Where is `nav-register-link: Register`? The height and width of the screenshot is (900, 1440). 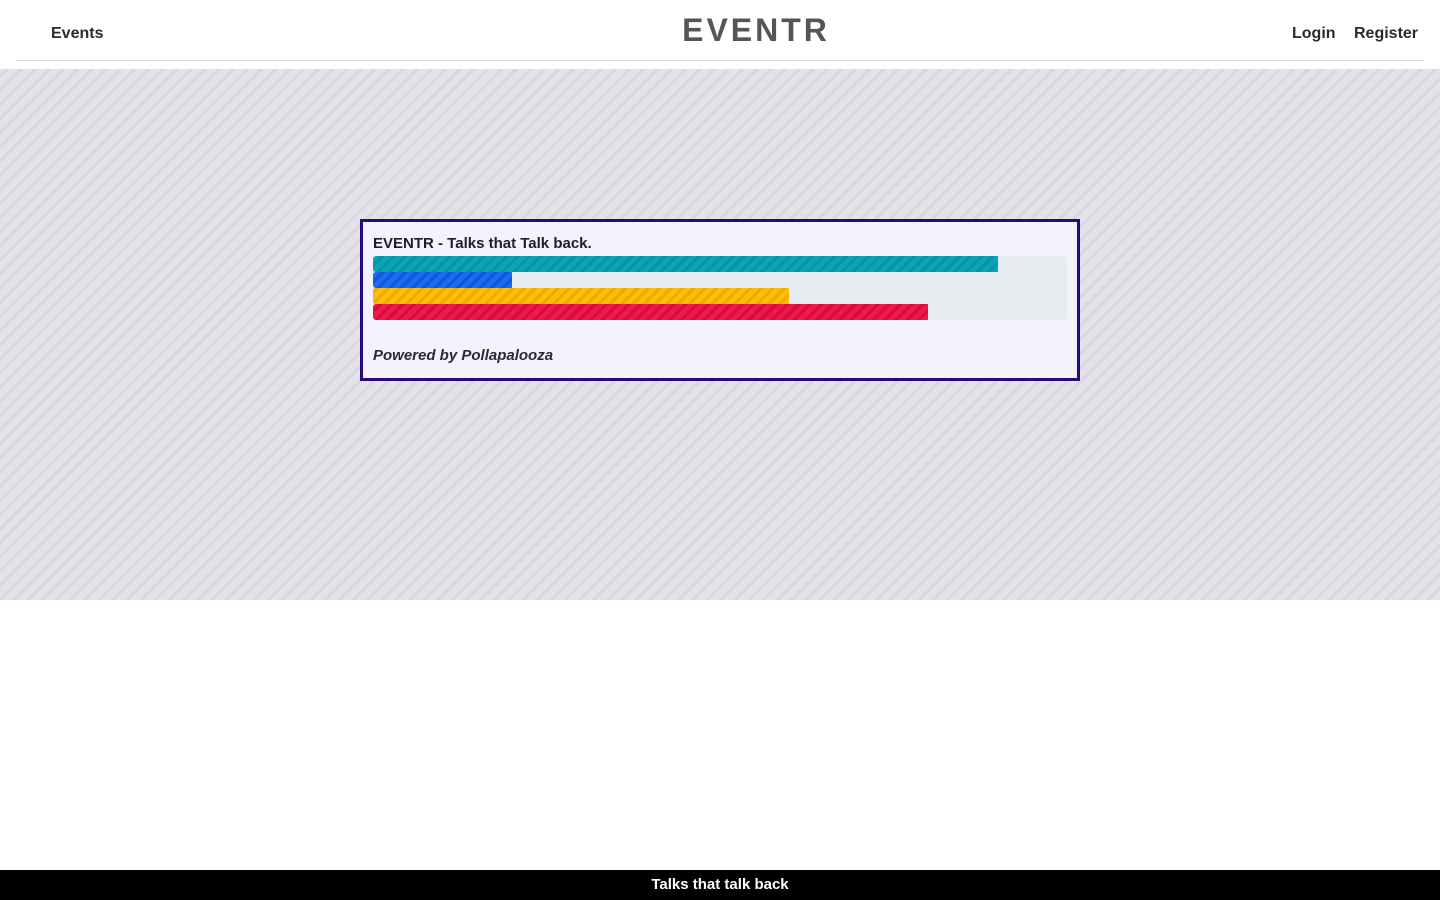 nav-register-link: Register is located at coordinates (1386, 34).